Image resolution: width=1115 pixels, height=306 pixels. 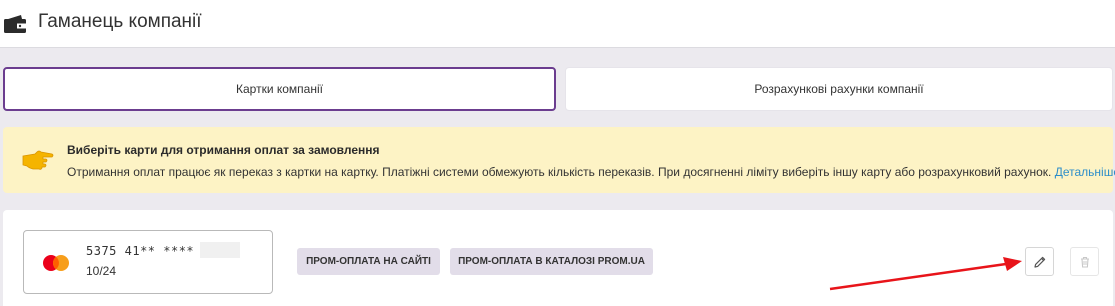 What do you see at coordinates (38, 160) in the screenshot?
I see `pointing-hand-icon` at bounding box center [38, 160].